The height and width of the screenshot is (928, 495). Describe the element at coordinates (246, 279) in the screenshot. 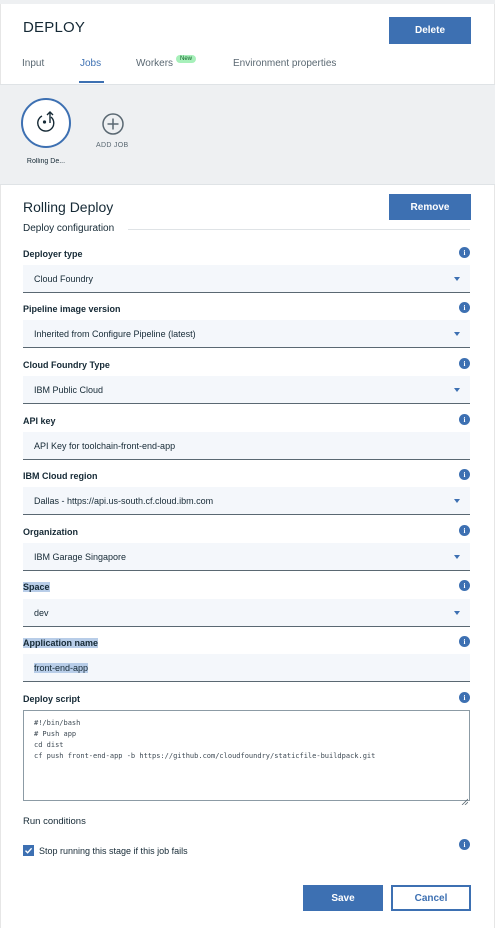

I see `deployer-type-select: Cloud Foundry` at that location.